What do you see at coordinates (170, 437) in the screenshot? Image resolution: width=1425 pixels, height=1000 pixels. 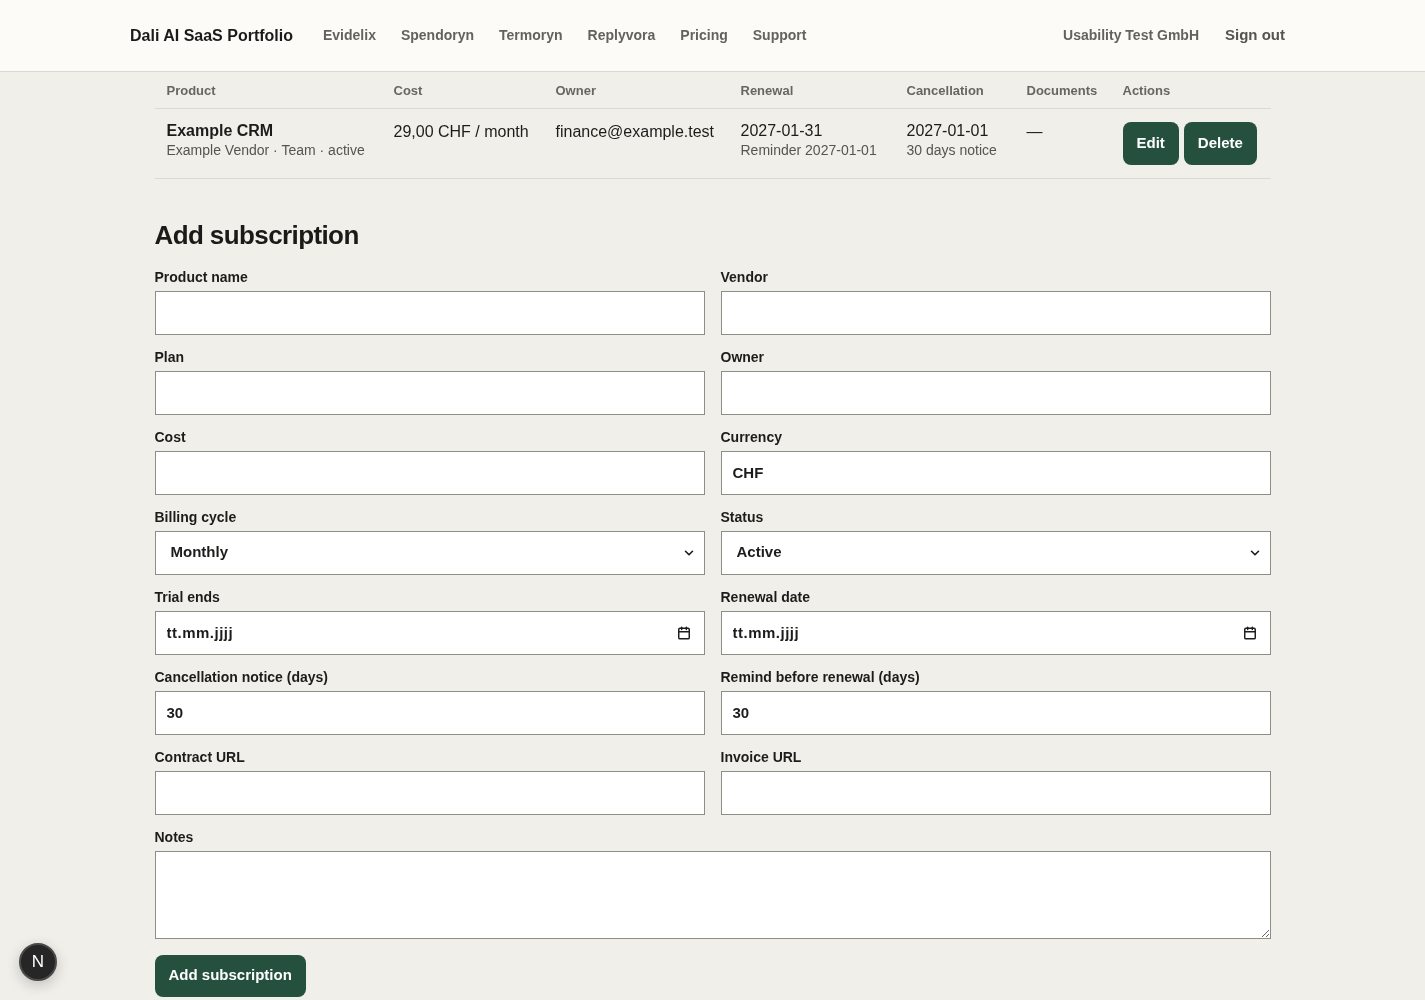 I see `field-label: Cost` at bounding box center [170, 437].